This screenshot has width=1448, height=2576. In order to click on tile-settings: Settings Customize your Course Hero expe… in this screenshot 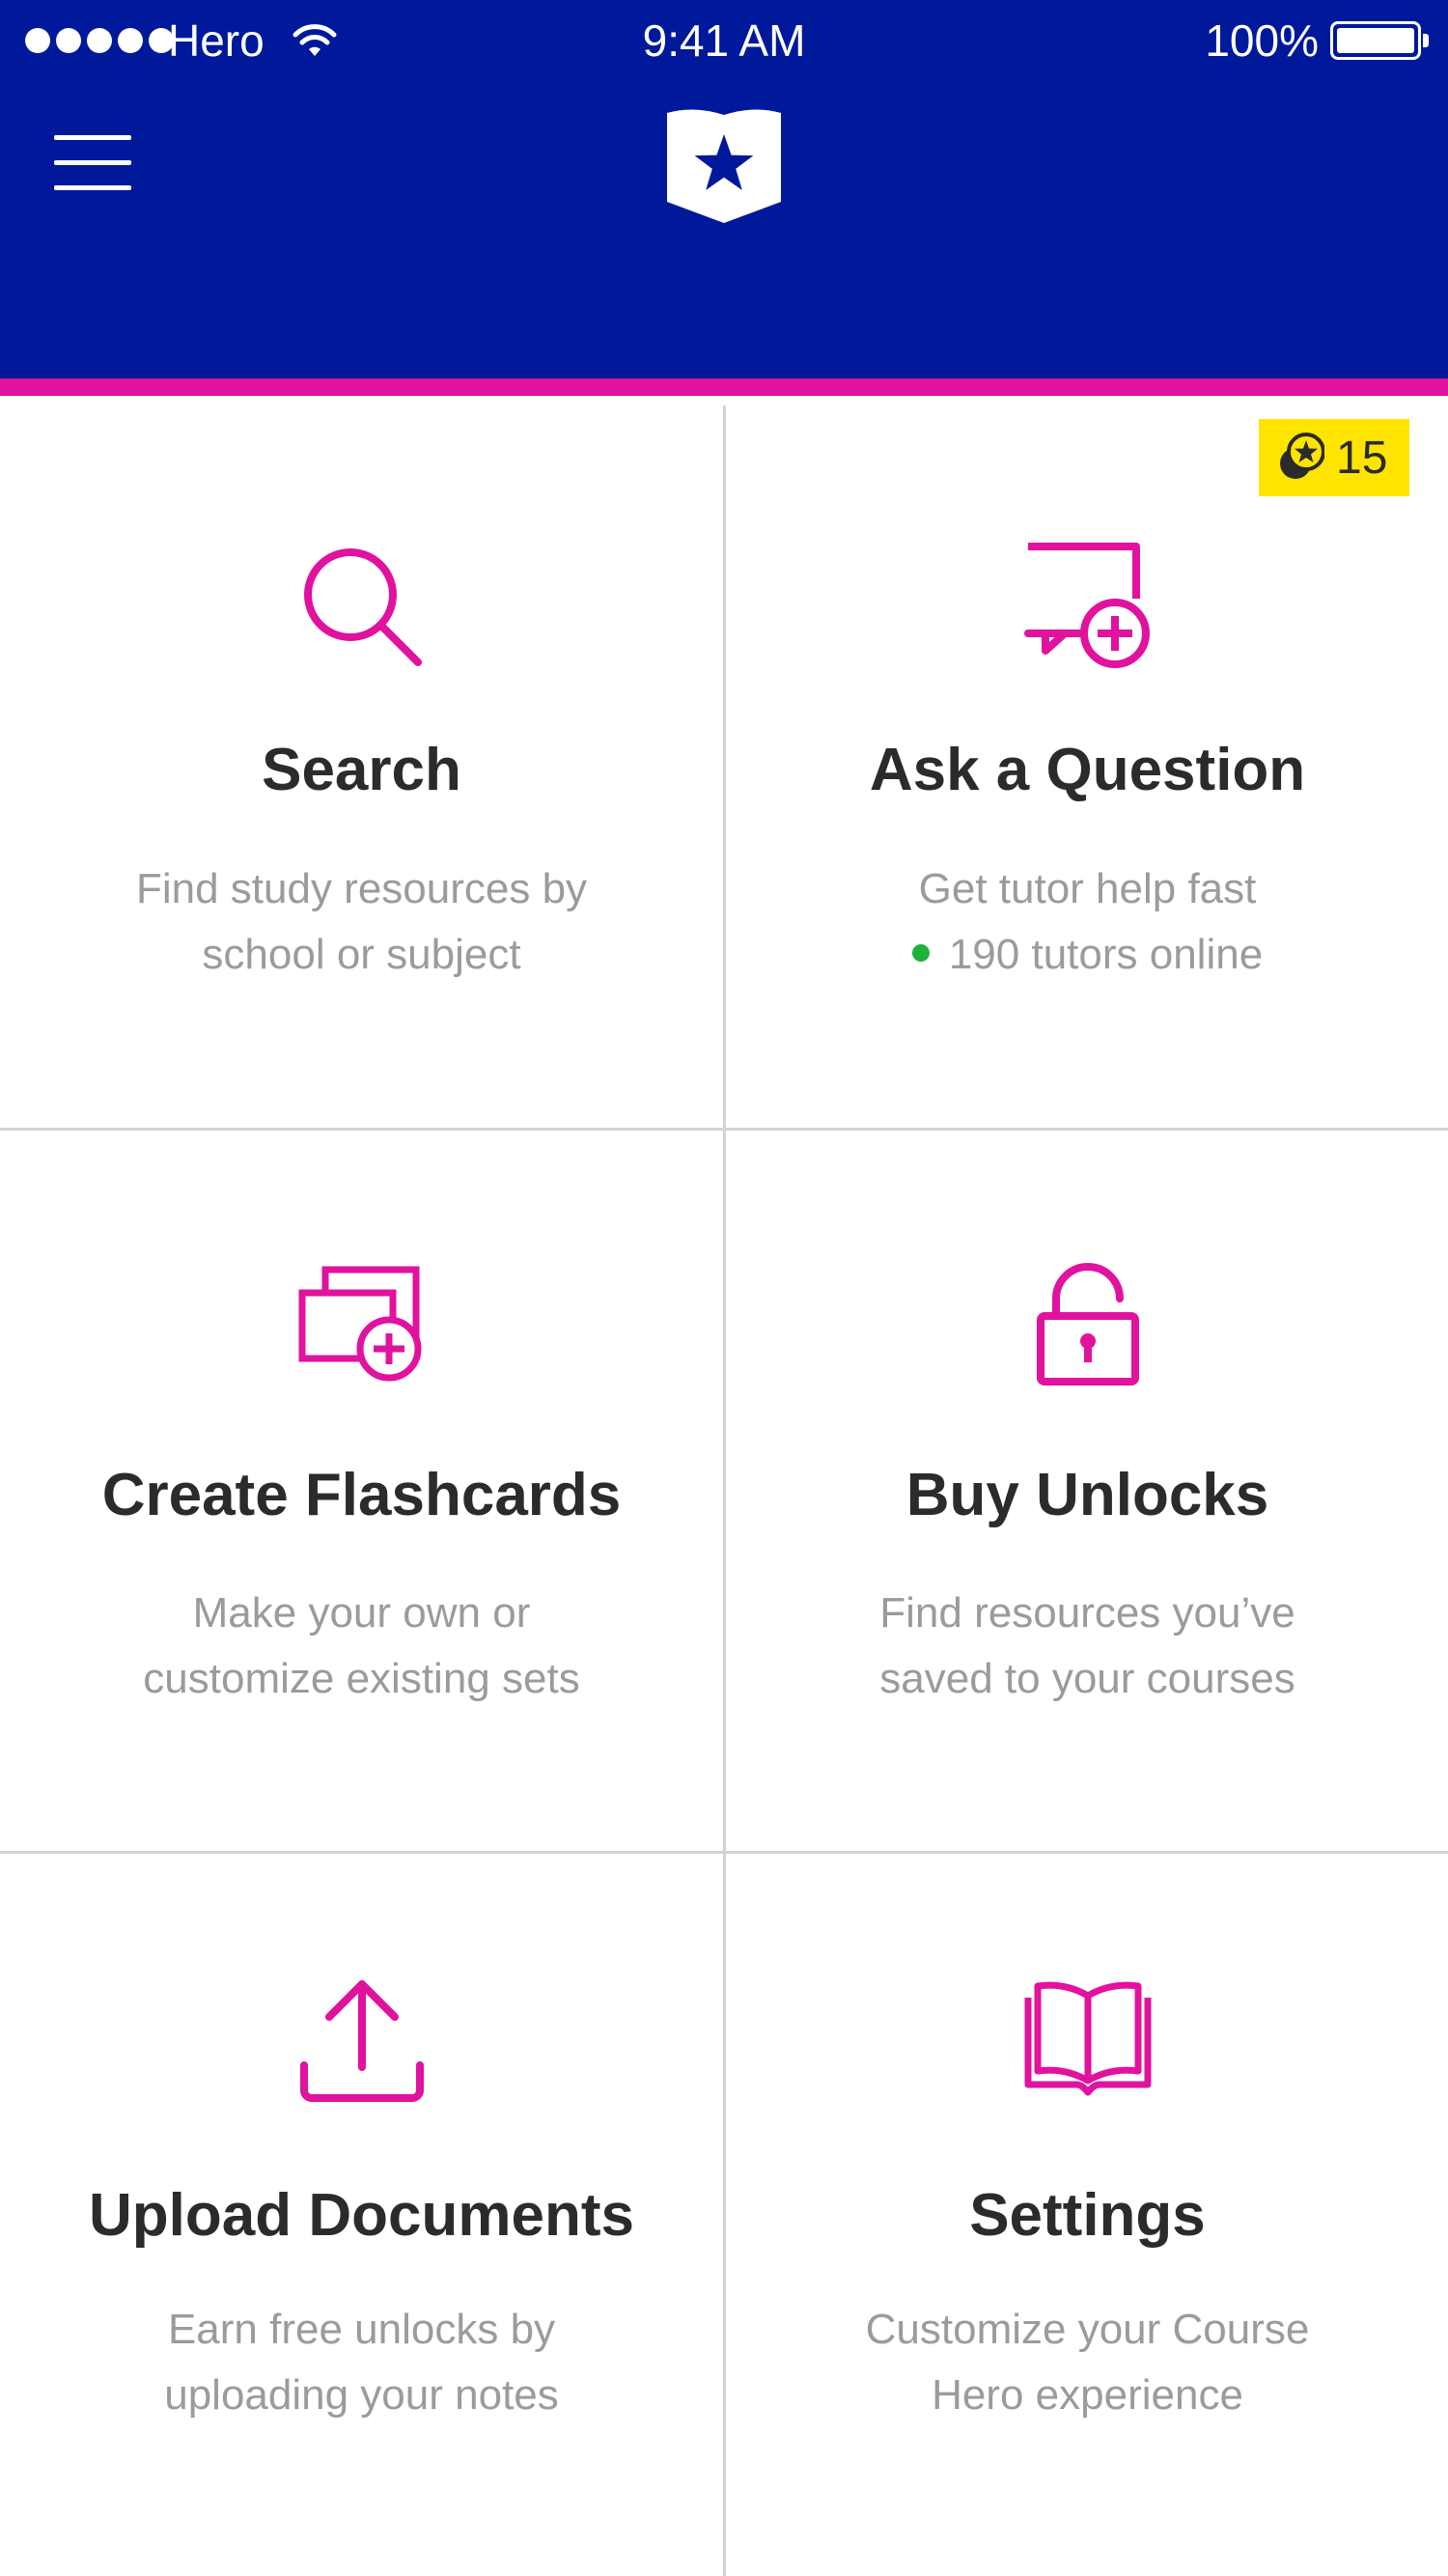, I will do `click(1087, 2215)`.